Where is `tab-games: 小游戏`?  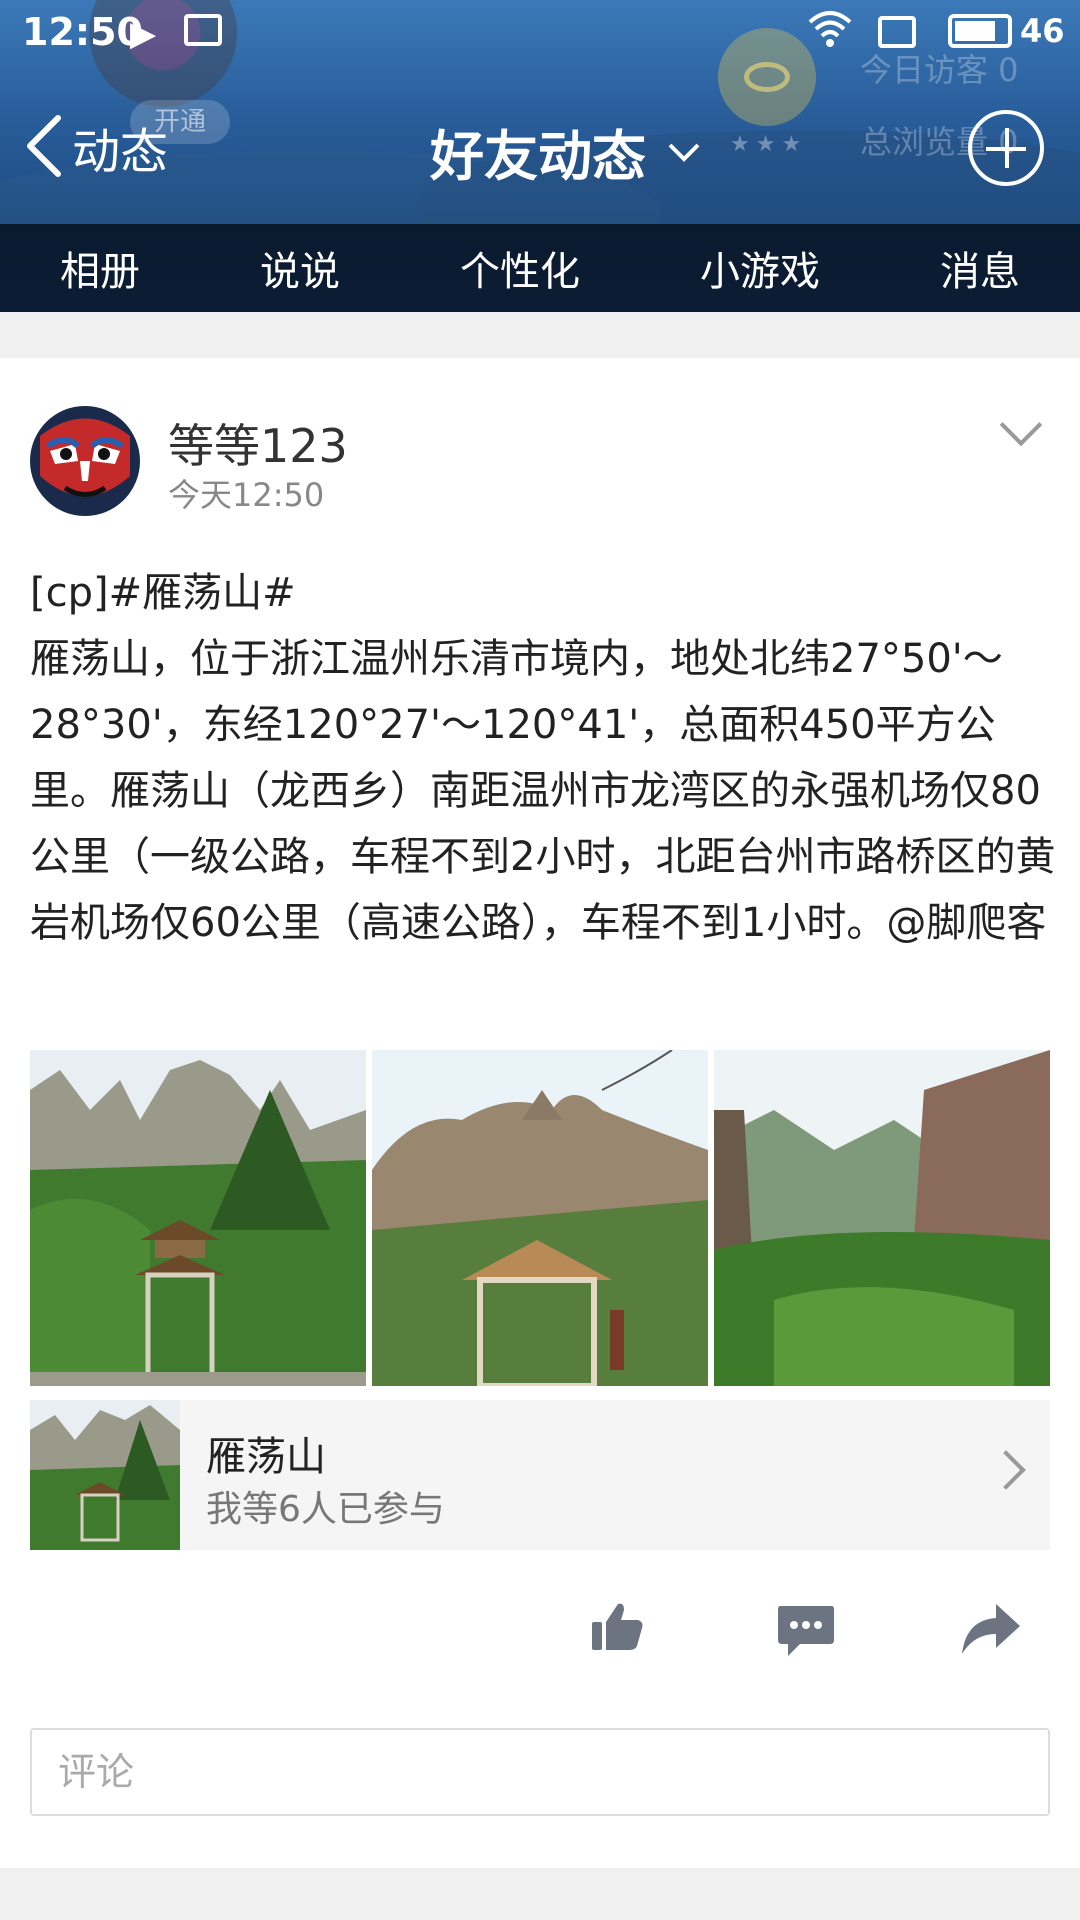 tab-games: 小游戏 is located at coordinates (760, 268).